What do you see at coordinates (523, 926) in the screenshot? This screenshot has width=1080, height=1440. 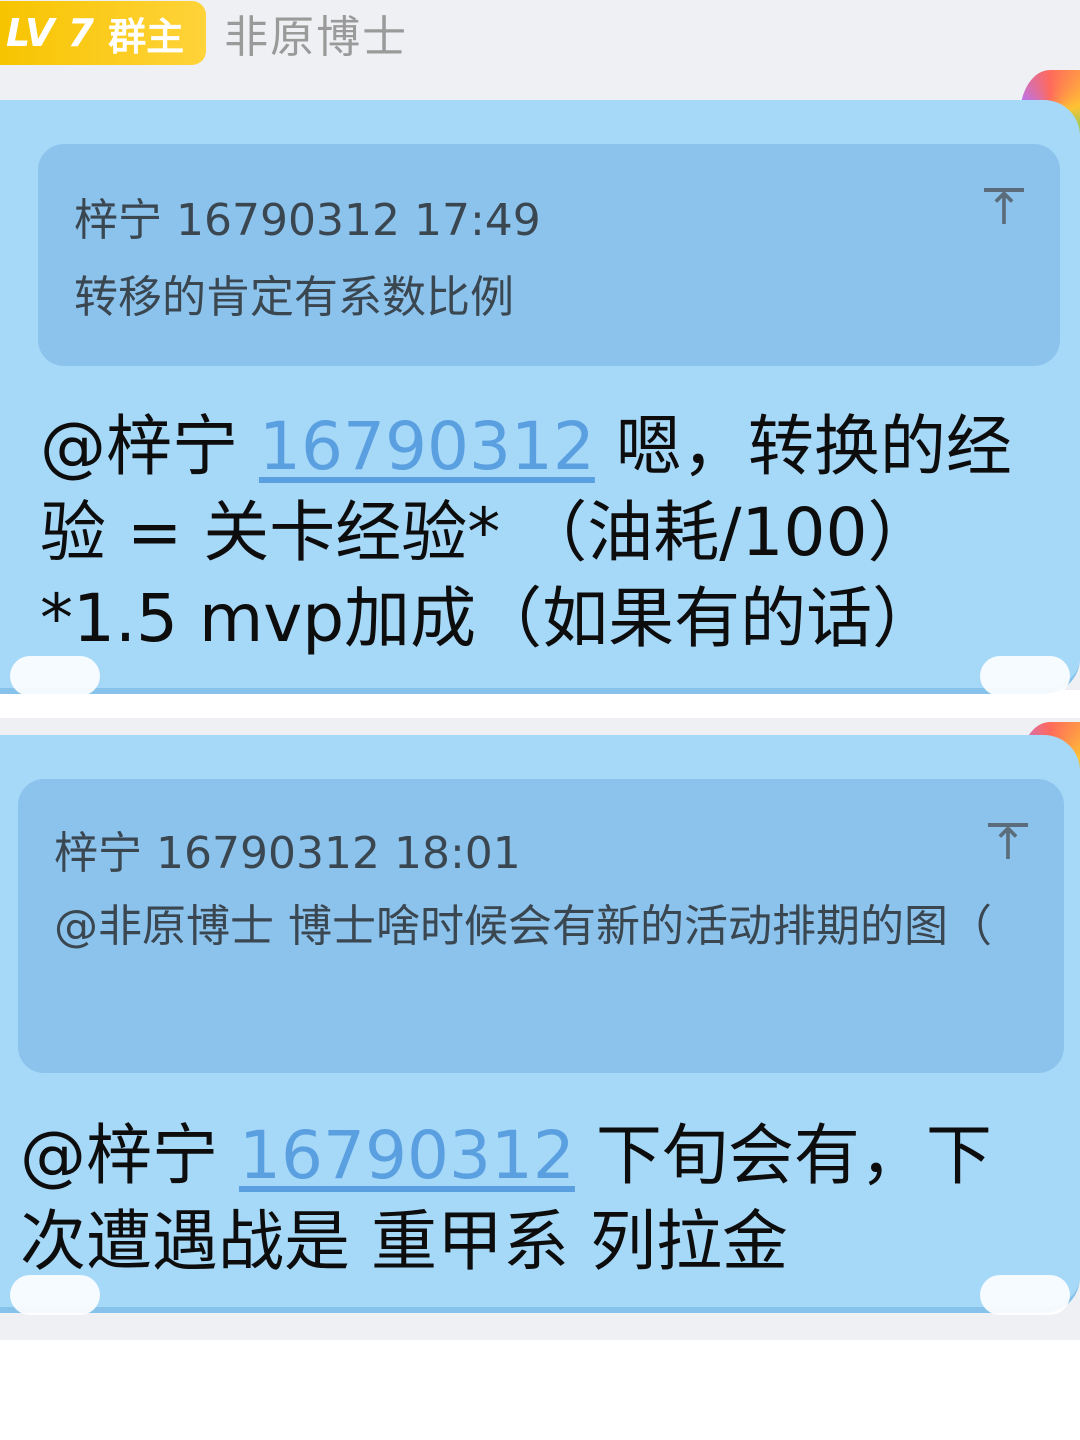 I see `quote-text: @非原博士 博士啥时候会有新的活动排期的图（` at bounding box center [523, 926].